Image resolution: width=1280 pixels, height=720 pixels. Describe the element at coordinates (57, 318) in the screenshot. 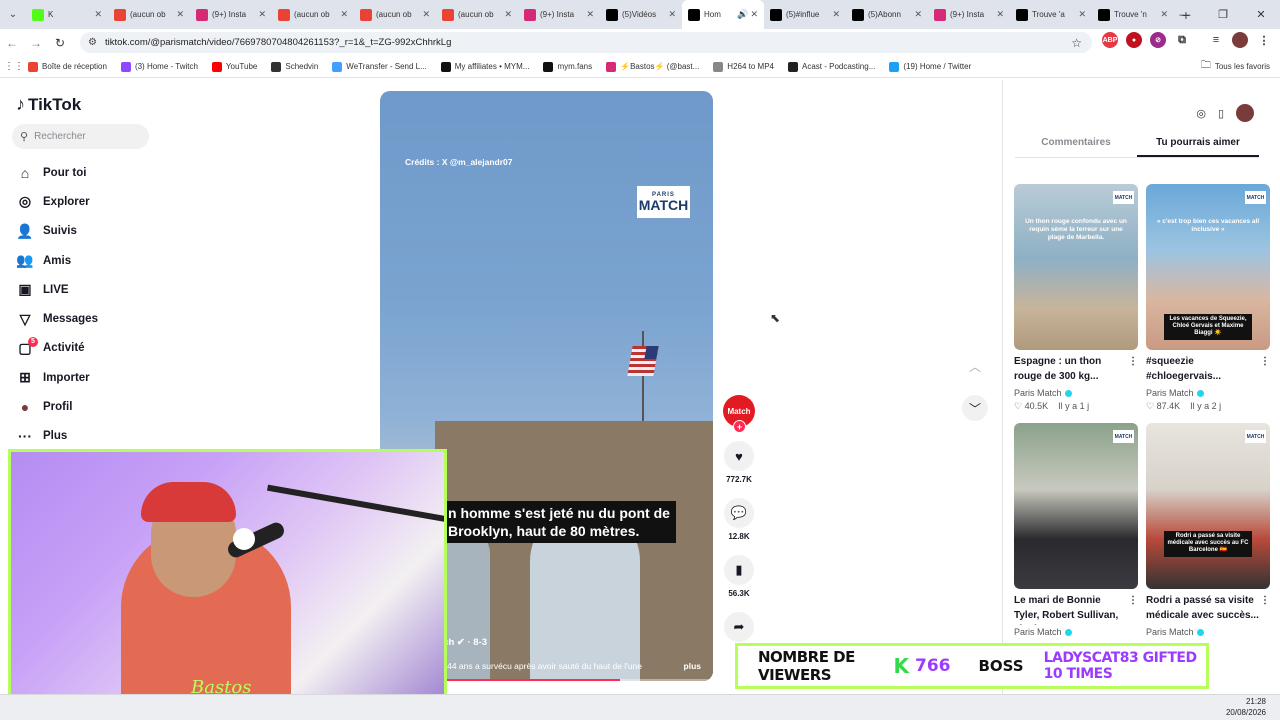

I see `sidebar-item-messages: ▽ Messages` at that location.